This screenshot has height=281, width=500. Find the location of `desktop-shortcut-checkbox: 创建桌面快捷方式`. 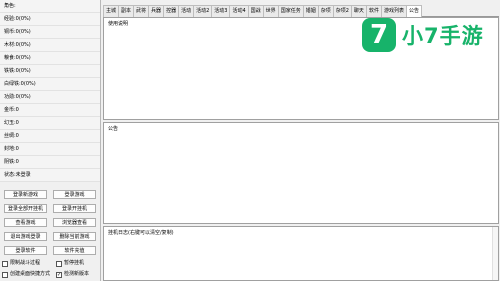

desktop-shortcut-checkbox: 创建桌面快捷方式 is located at coordinates (26, 274).